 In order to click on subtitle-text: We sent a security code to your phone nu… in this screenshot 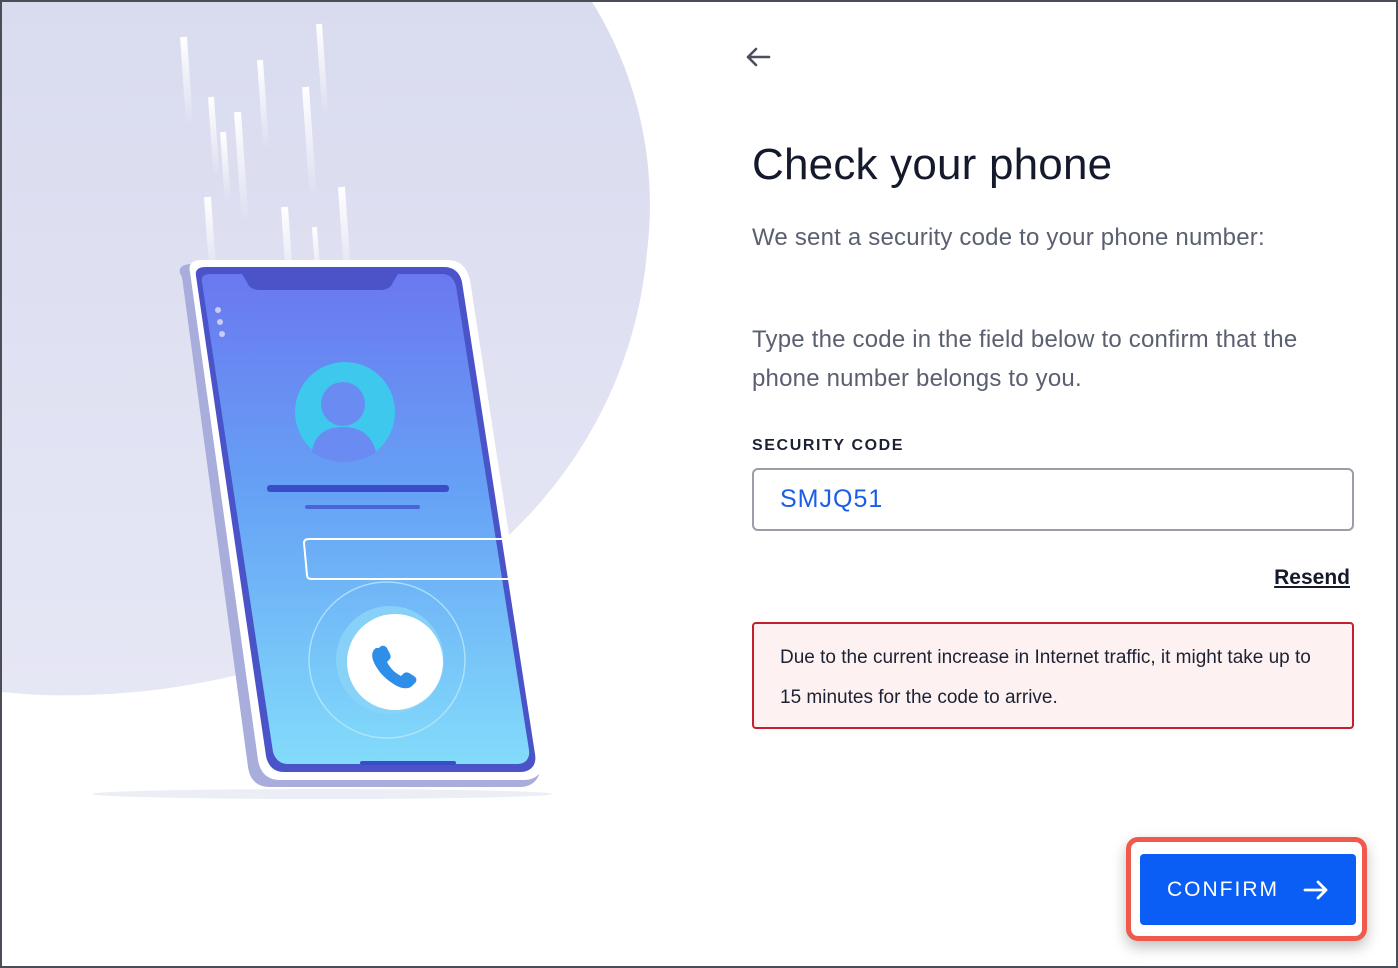, I will do `click(1008, 237)`.